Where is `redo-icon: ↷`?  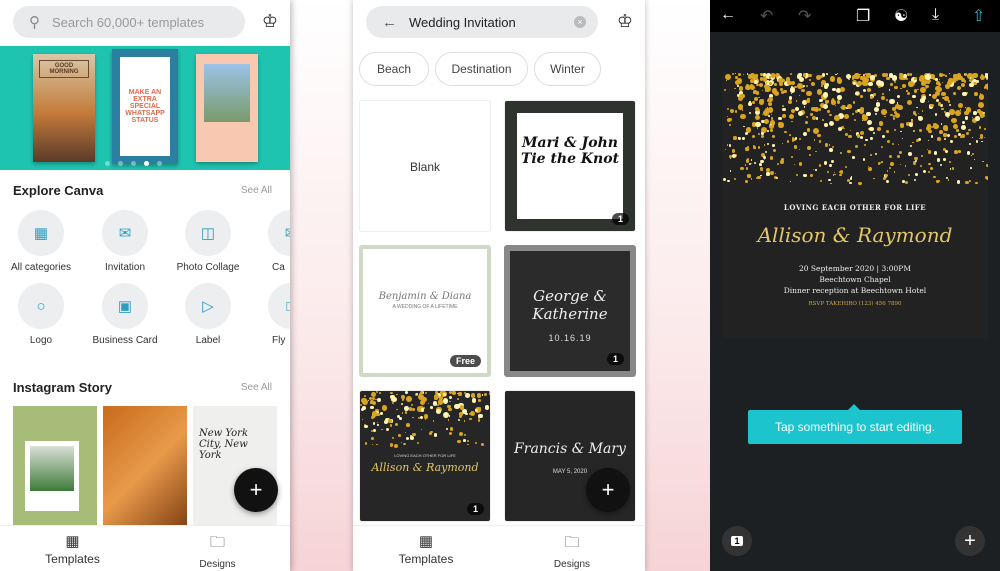
redo-icon: ↷ is located at coordinates (804, 16).